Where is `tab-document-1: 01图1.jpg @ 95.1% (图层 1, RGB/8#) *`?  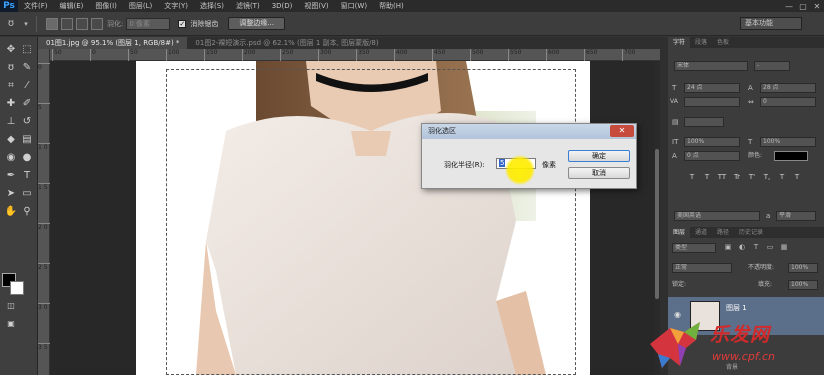
tab-document-1: 01图1.jpg @ 95.1% (图层 1, RGB/8#) * is located at coordinates (113, 43).